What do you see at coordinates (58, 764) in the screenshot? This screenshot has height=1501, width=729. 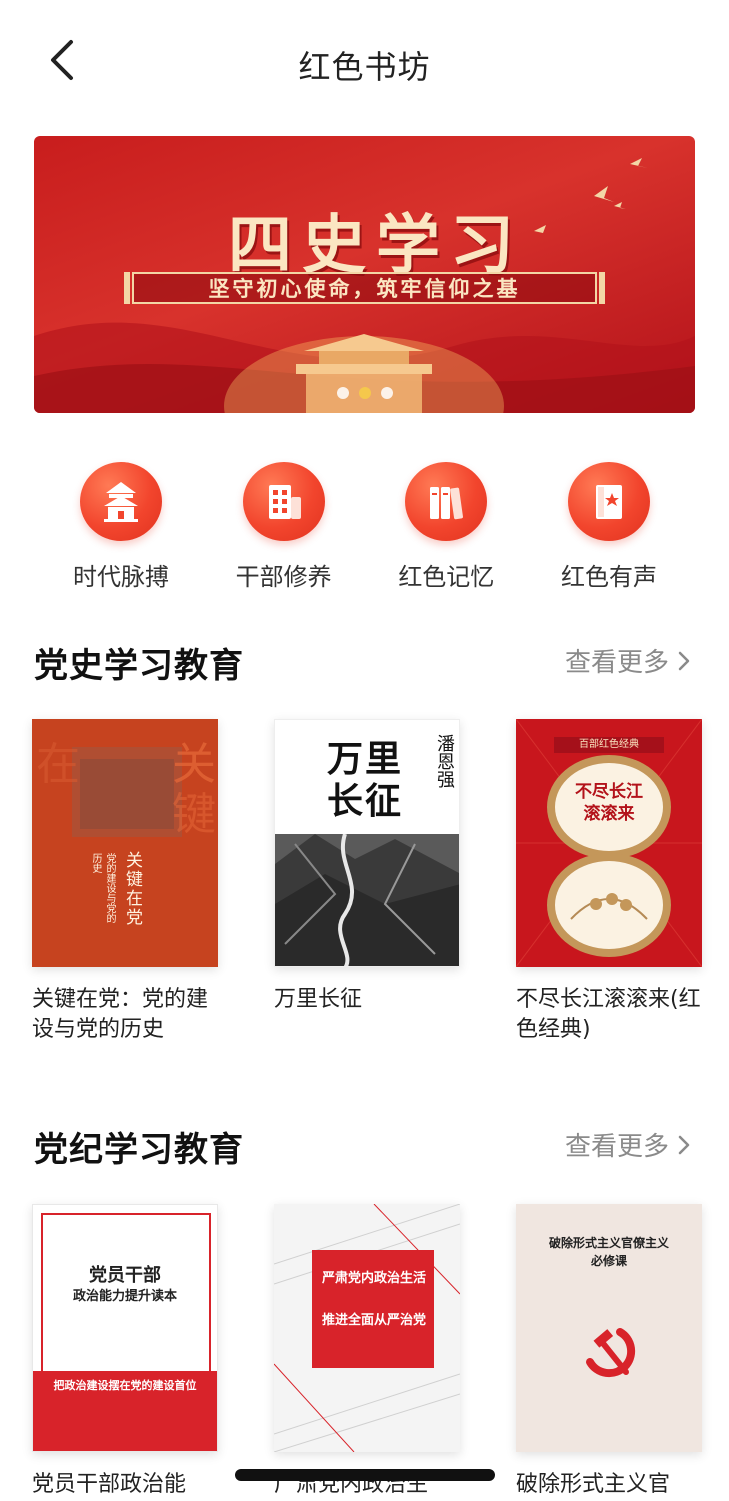 I see `svg-text: 在` at bounding box center [58, 764].